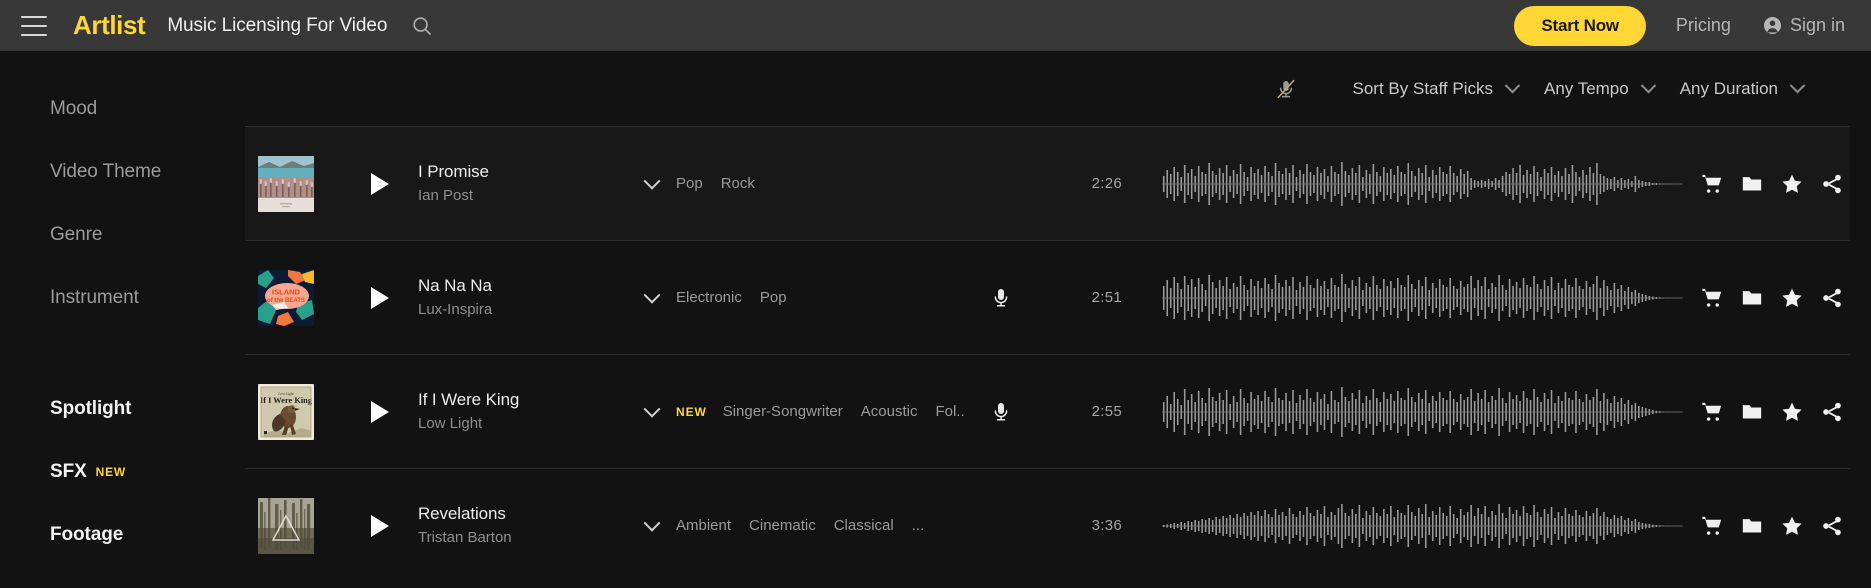 This screenshot has width=1871, height=588. Describe the element at coordinates (122, 234) in the screenshot. I see `sidebar-item-genre: Genre` at that location.